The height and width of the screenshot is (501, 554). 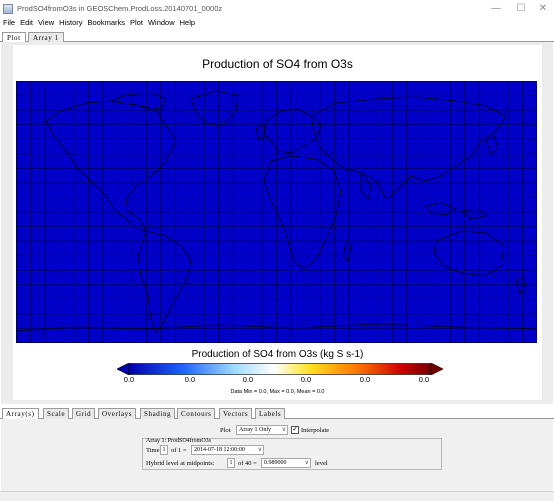 I want to click on app-icon, so click(x=8, y=8).